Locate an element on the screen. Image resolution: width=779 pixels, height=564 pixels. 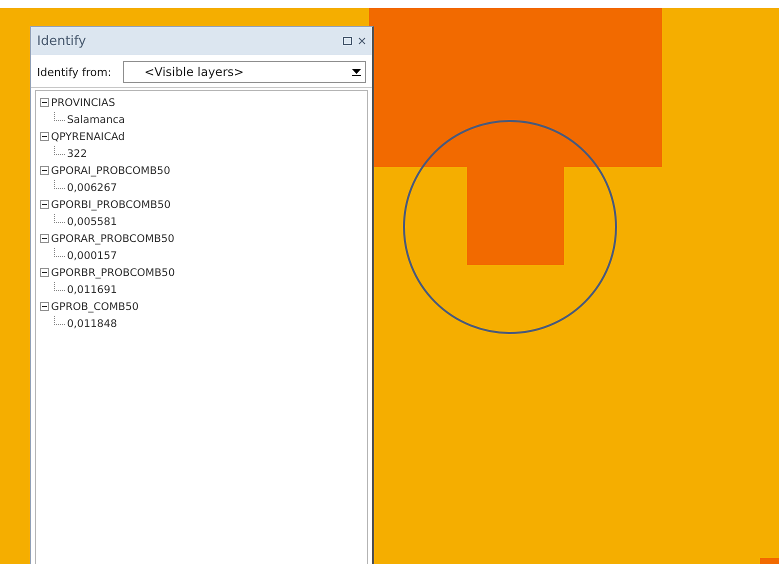
close-icon is located at coordinates (362, 41).